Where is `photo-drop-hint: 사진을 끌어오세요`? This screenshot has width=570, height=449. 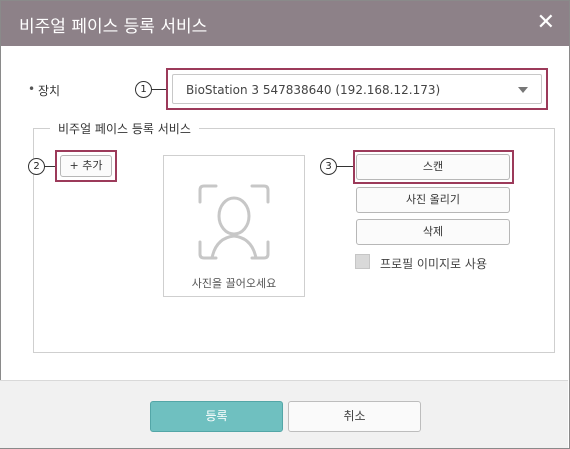
photo-drop-hint: 사진을 끌어오세요 is located at coordinates (234, 283).